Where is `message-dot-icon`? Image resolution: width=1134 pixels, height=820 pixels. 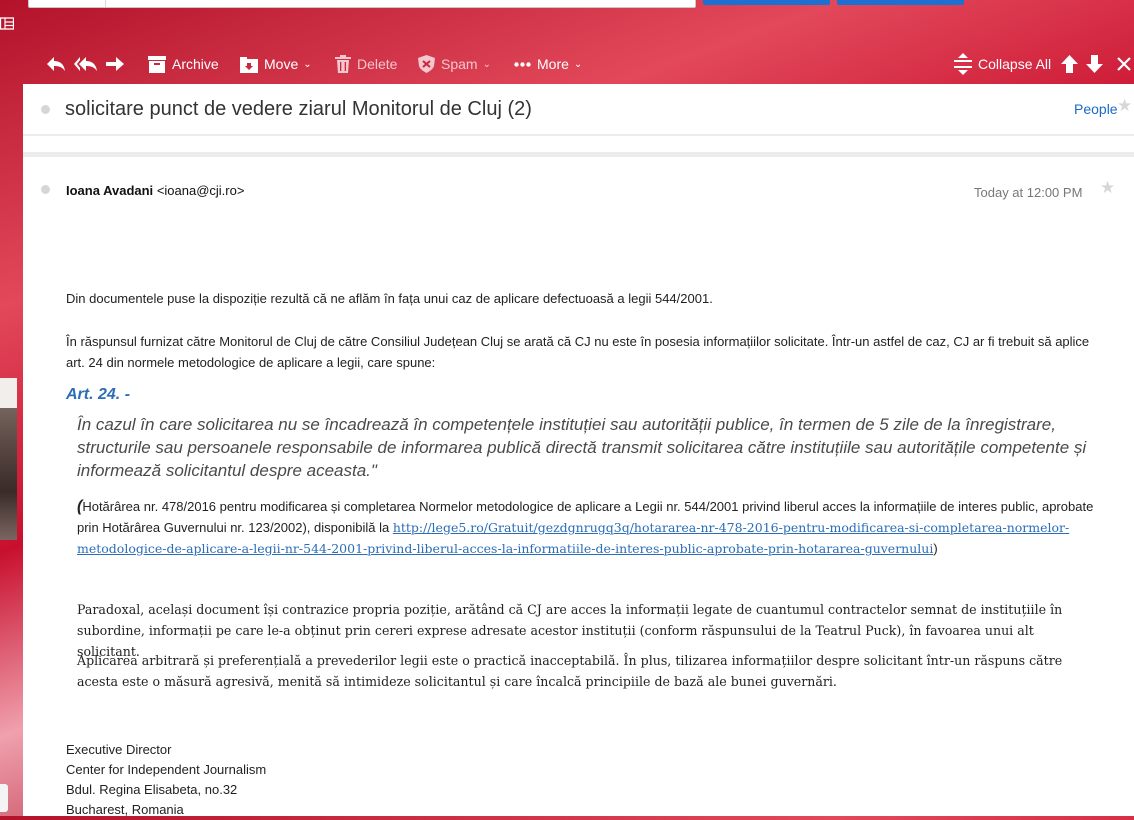
message-dot-icon is located at coordinates (45, 189).